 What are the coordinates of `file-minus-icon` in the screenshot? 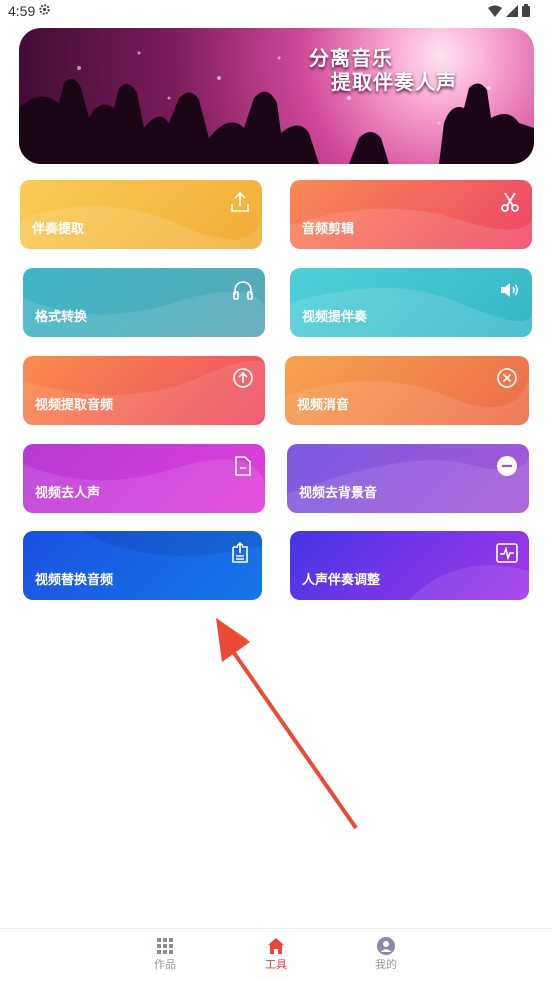 It's located at (243, 466).